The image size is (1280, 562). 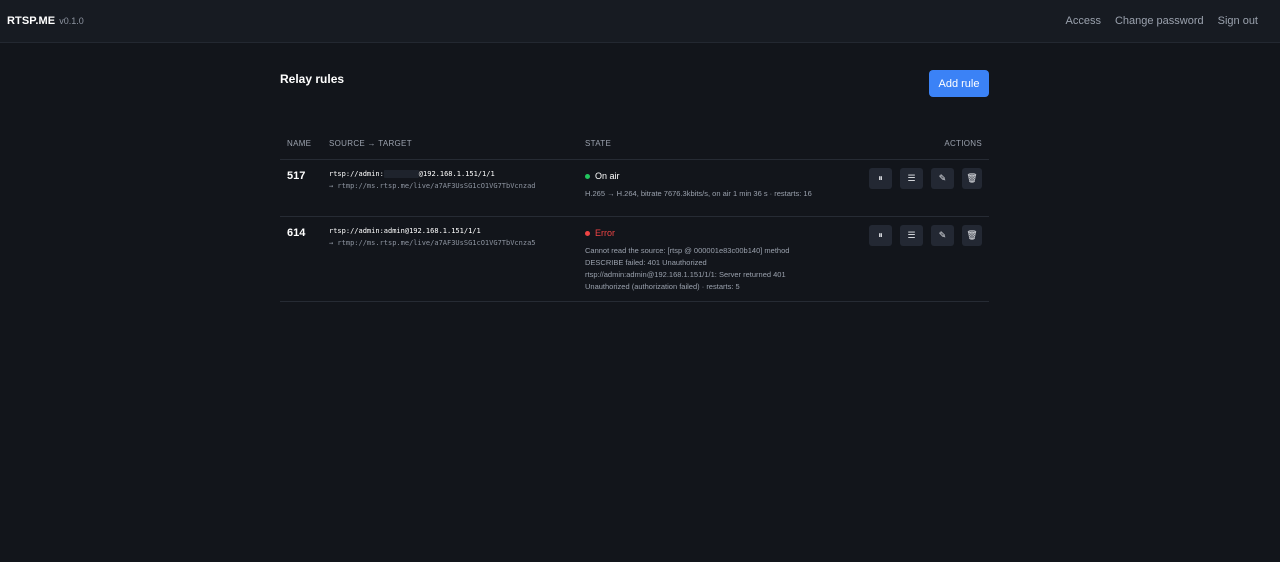 What do you see at coordinates (959, 83) in the screenshot?
I see `add-rule-button: Add rule` at bounding box center [959, 83].